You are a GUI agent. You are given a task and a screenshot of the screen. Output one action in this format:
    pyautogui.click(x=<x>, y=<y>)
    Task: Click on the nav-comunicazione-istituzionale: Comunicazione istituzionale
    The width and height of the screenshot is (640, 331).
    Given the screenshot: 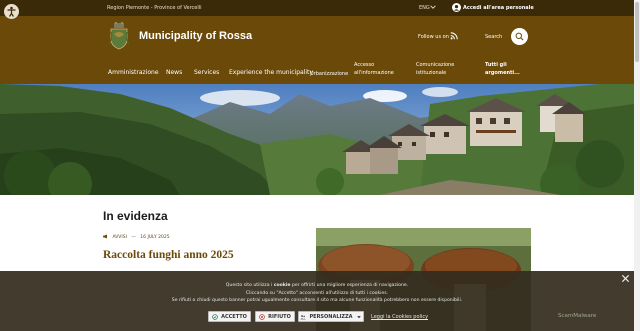 What is the action you would take?
    pyautogui.click(x=435, y=69)
    